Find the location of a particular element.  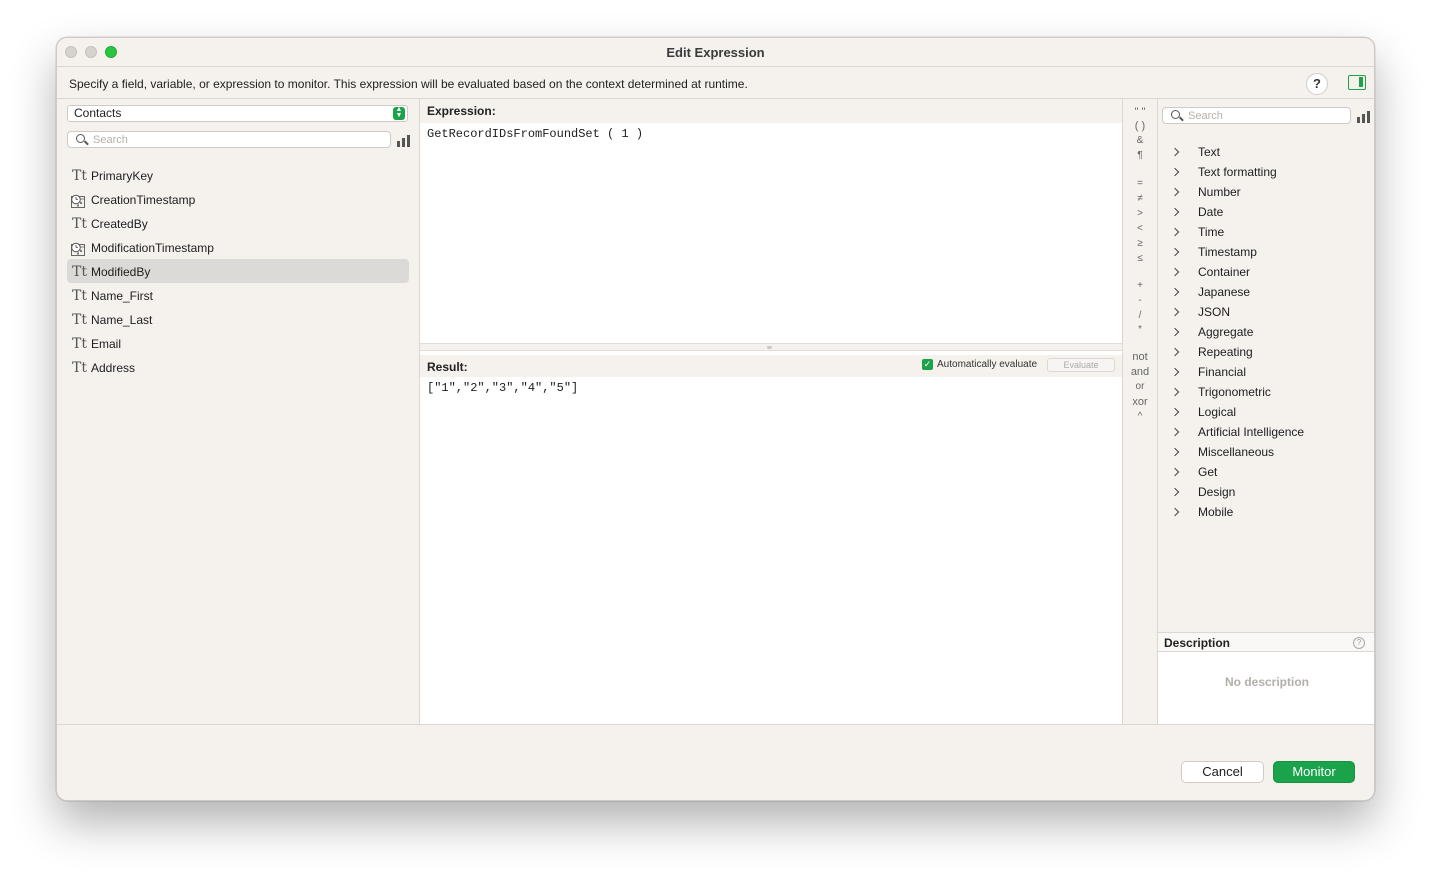

operator-button: not is located at coordinates (1140, 357).